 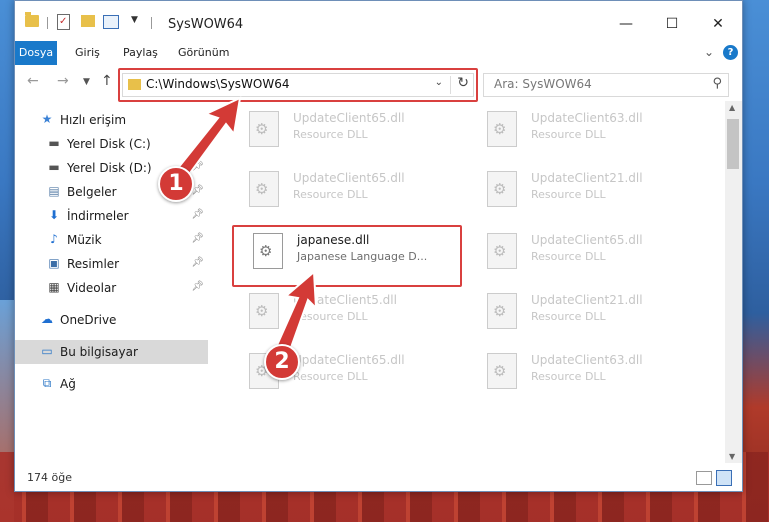 I want to click on sidebar-item-label: Müzik, so click(x=84, y=240).